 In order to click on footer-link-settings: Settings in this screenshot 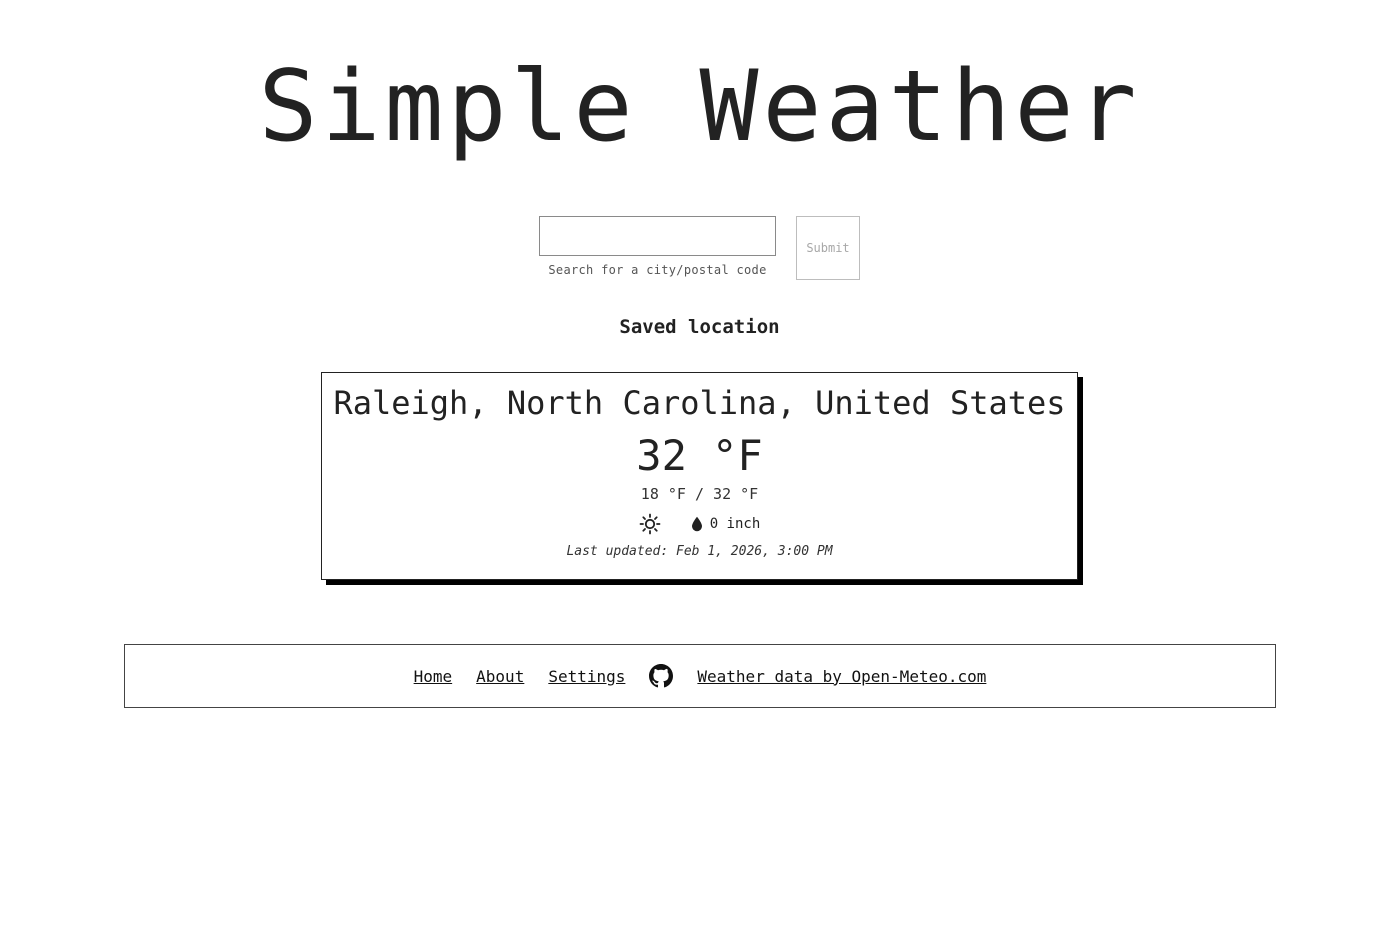, I will do `click(586, 676)`.